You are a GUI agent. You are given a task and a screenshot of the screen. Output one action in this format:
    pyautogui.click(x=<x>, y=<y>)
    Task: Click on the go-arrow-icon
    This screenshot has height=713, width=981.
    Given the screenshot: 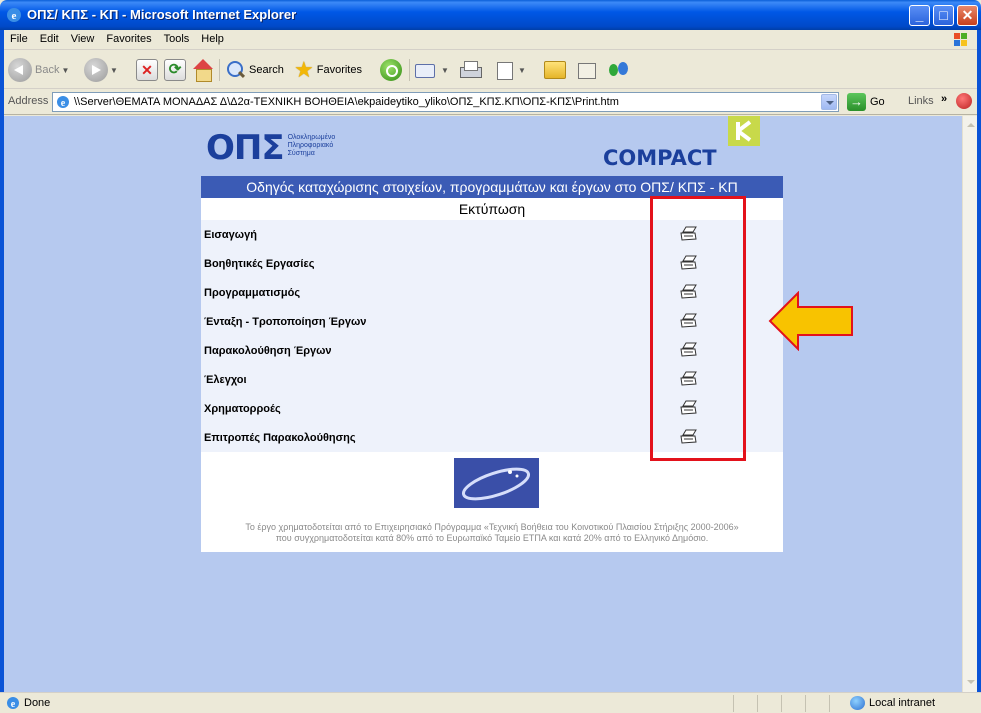 What is the action you would take?
    pyautogui.click(x=856, y=102)
    